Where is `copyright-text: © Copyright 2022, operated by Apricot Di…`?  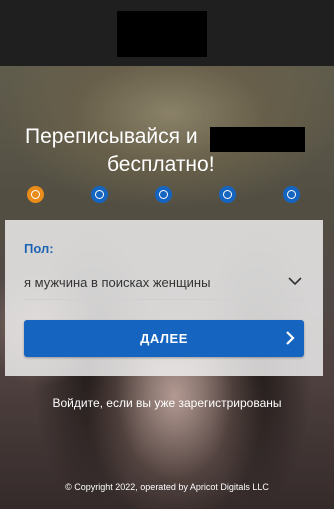 copyright-text: © Copyright 2022, operated by Apricot Di… is located at coordinates (167, 487).